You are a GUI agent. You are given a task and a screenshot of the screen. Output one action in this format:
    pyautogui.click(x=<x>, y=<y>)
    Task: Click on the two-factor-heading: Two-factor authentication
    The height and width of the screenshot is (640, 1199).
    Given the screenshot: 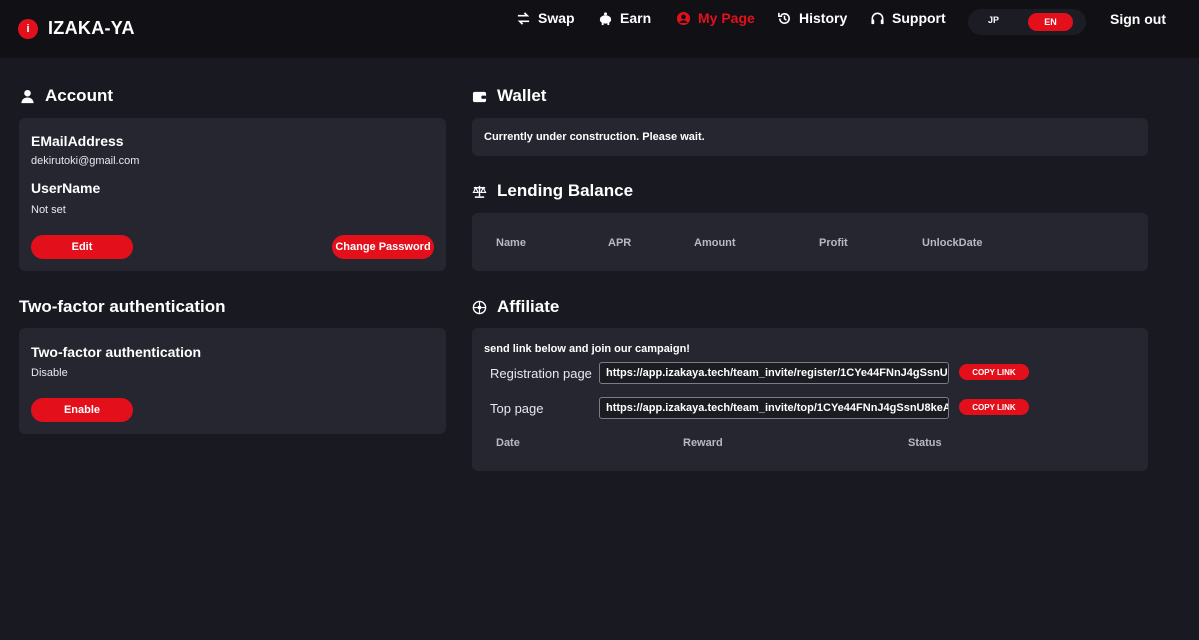 What is the action you would take?
    pyautogui.click(x=122, y=307)
    